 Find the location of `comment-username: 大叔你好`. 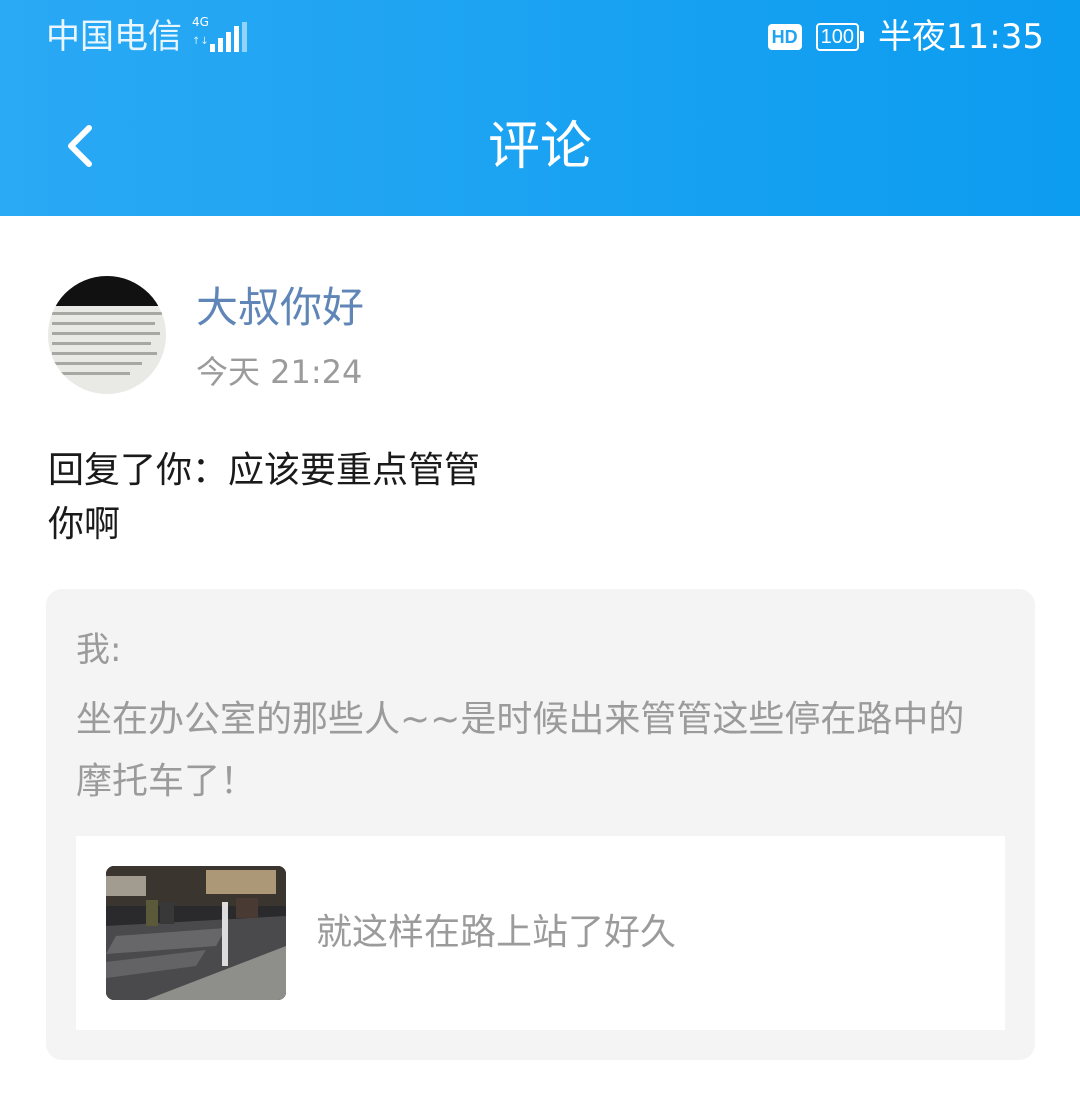

comment-username: 大叔你好 is located at coordinates (280, 308).